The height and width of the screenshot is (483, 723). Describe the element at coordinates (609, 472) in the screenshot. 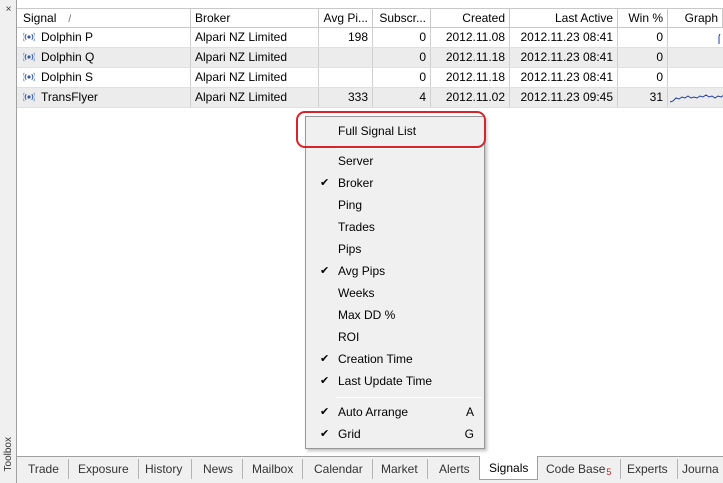

I see `code-base-badge: 5` at that location.